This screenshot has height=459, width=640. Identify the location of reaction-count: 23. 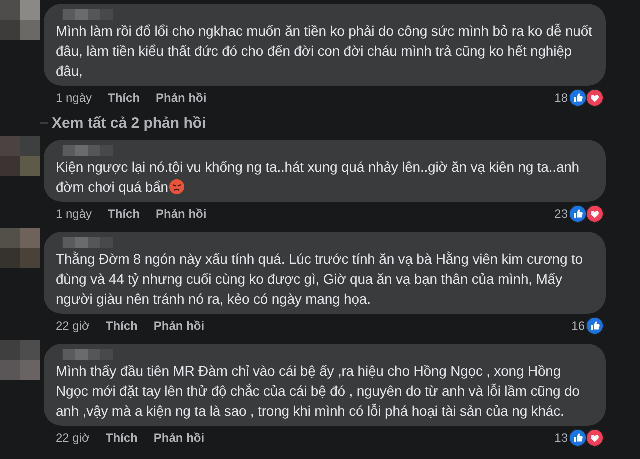
(561, 214).